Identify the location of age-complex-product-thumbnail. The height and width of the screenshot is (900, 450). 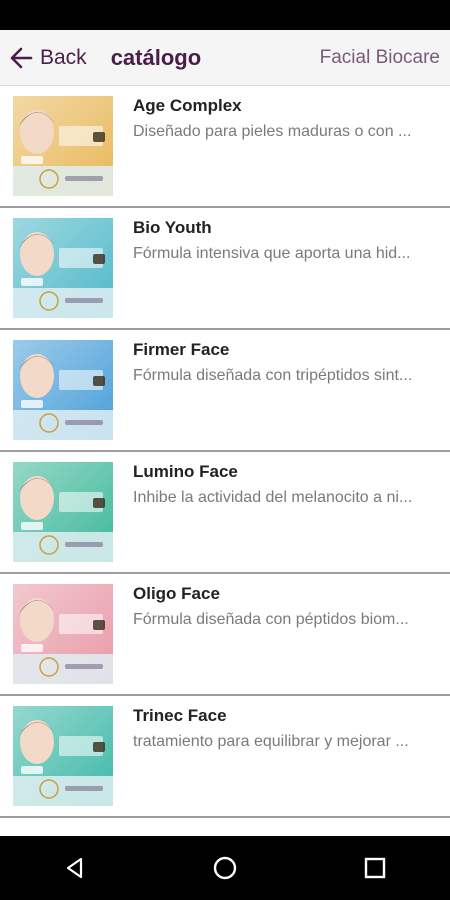
(63, 146).